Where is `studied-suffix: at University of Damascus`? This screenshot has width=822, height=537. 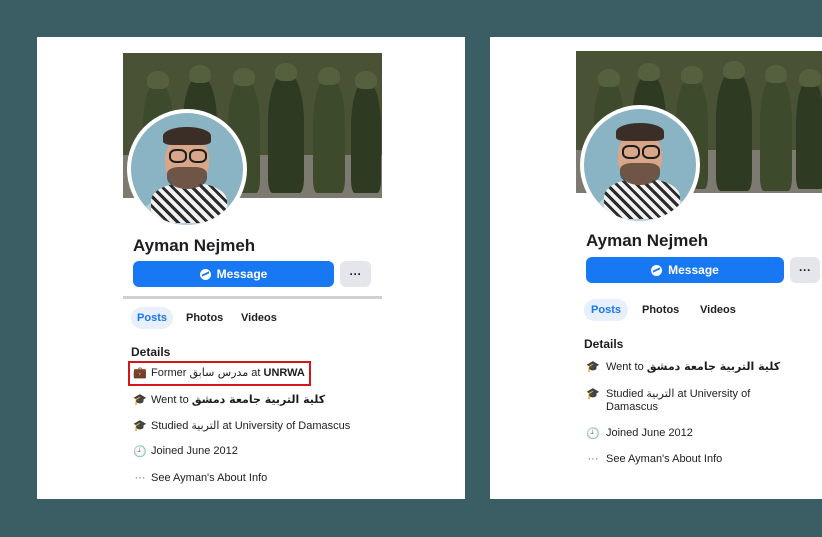
studied-suffix: at University of Damascus is located at coordinates (285, 426).